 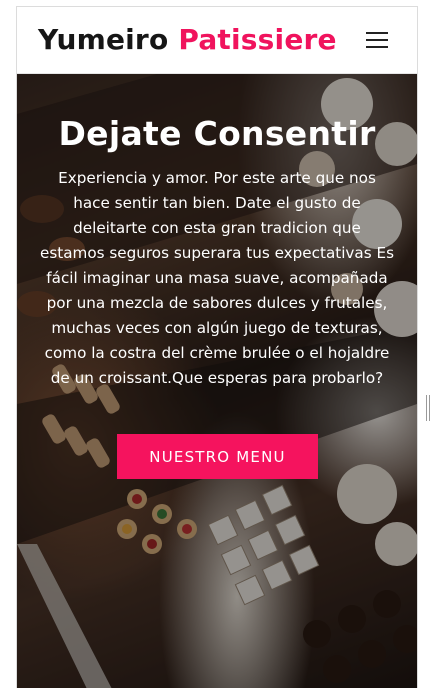 I want to click on brand-name-second: Patissiere, so click(x=257, y=39).